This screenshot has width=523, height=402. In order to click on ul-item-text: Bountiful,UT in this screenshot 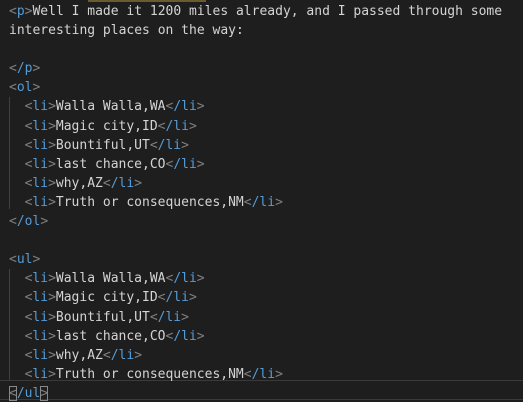, I will do `click(102, 317)`.